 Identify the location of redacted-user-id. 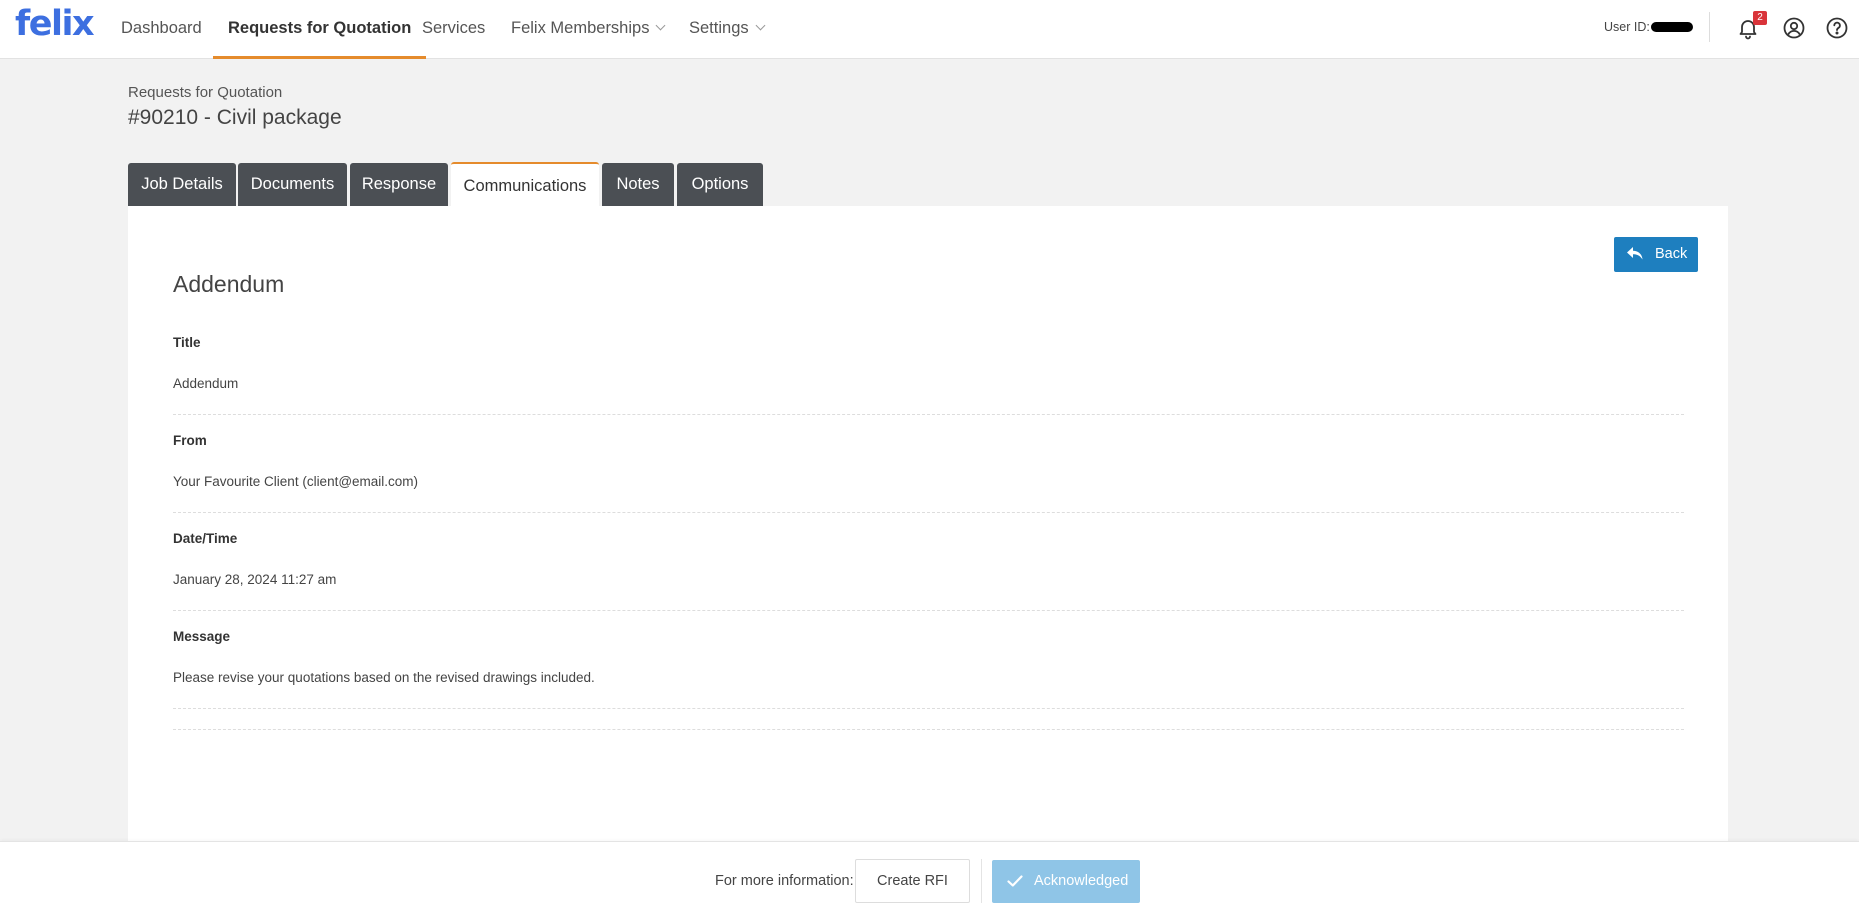
(1671, 26).